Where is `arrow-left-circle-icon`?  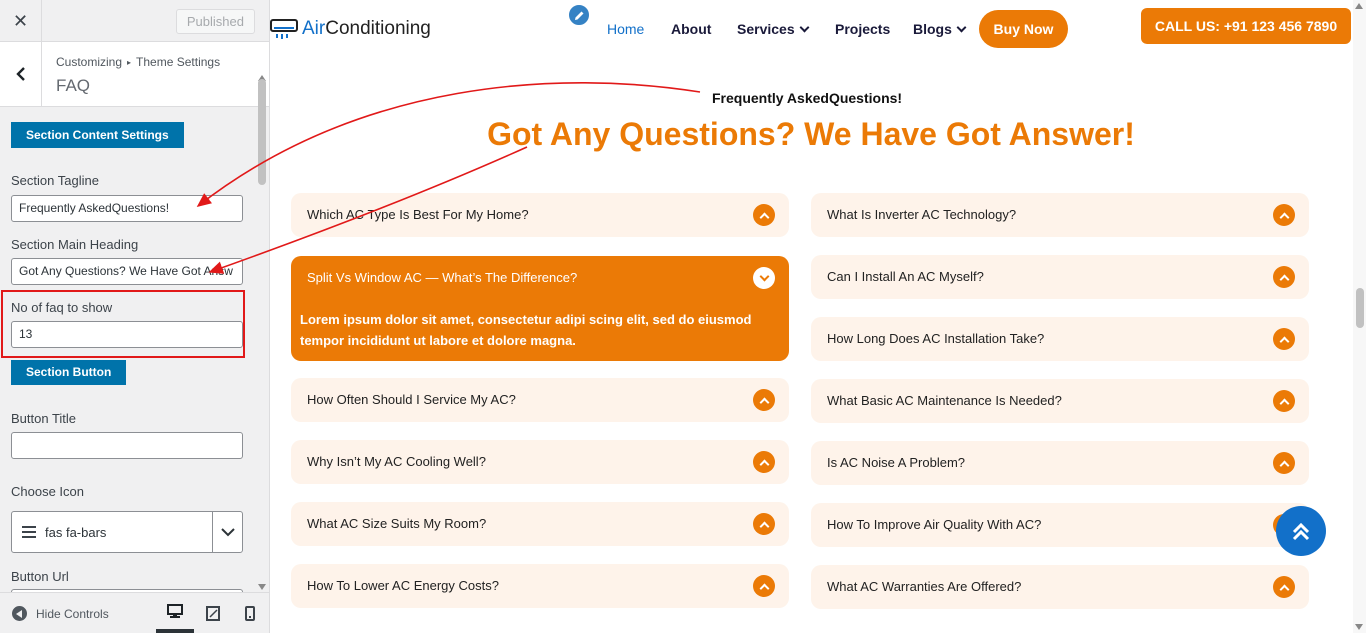
arrow-left-circle-icon is located at coordinates (19, 613).